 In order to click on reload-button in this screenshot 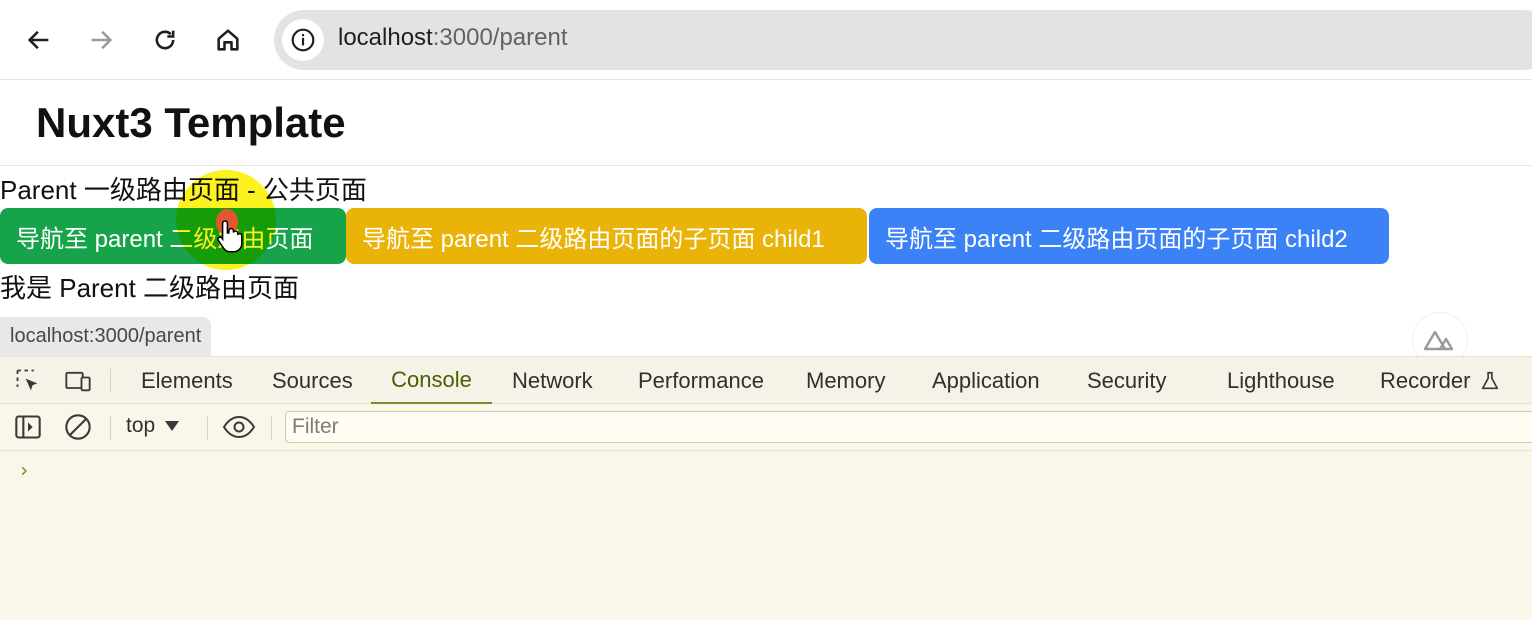, I will do `click(165, 40)`.